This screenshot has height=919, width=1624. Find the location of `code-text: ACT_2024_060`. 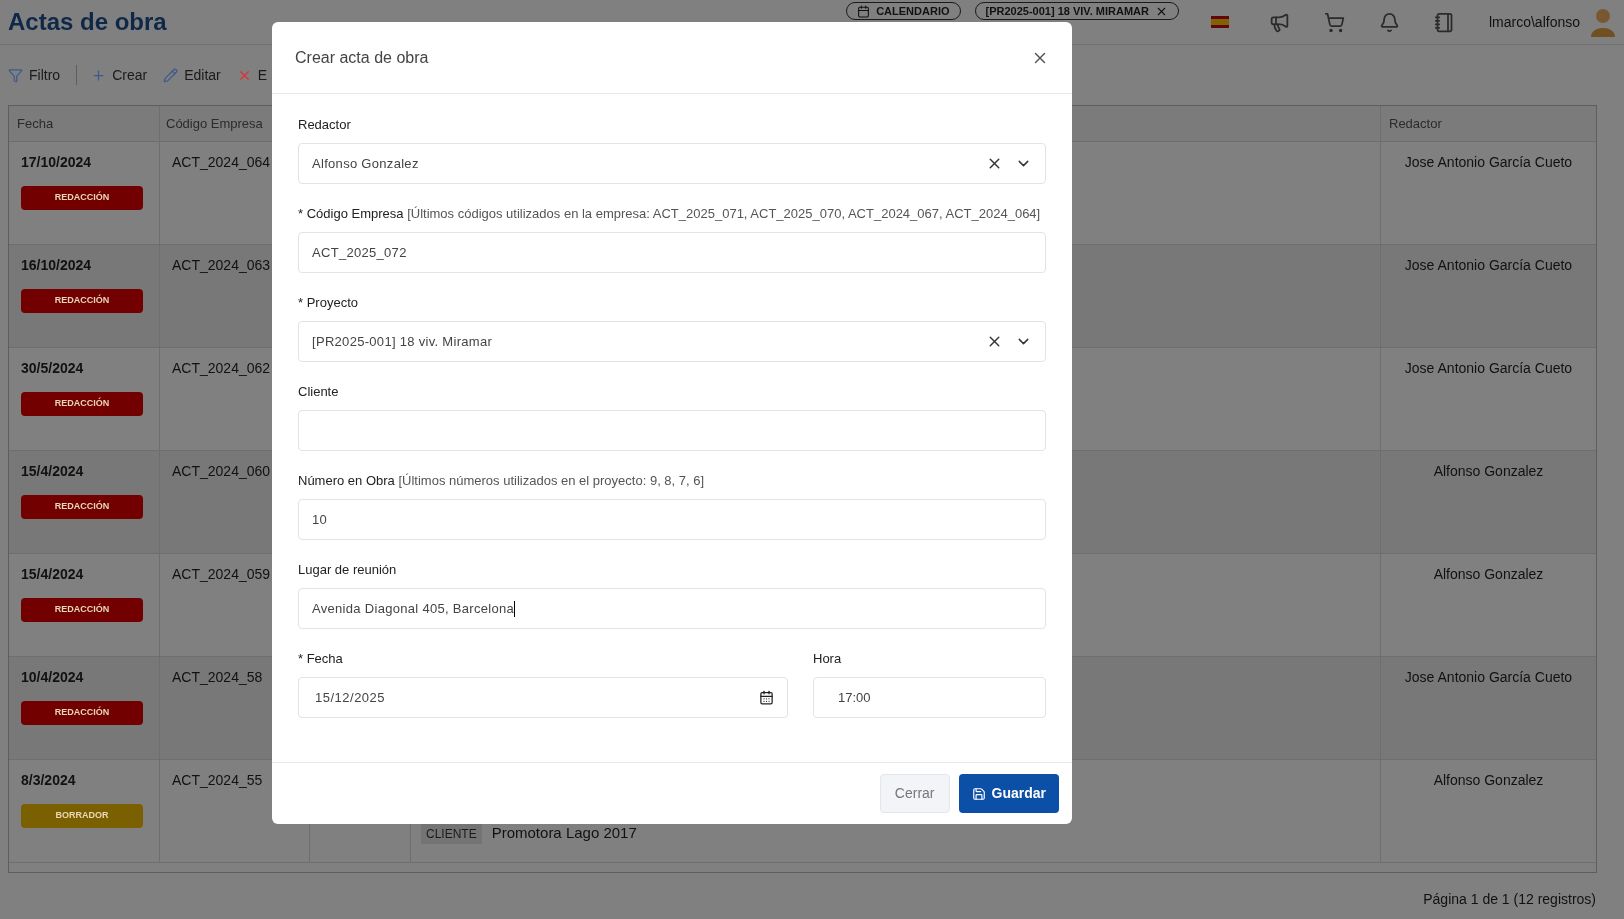

code-text: ACT_2024_060 is located at coordinates (221, 471).